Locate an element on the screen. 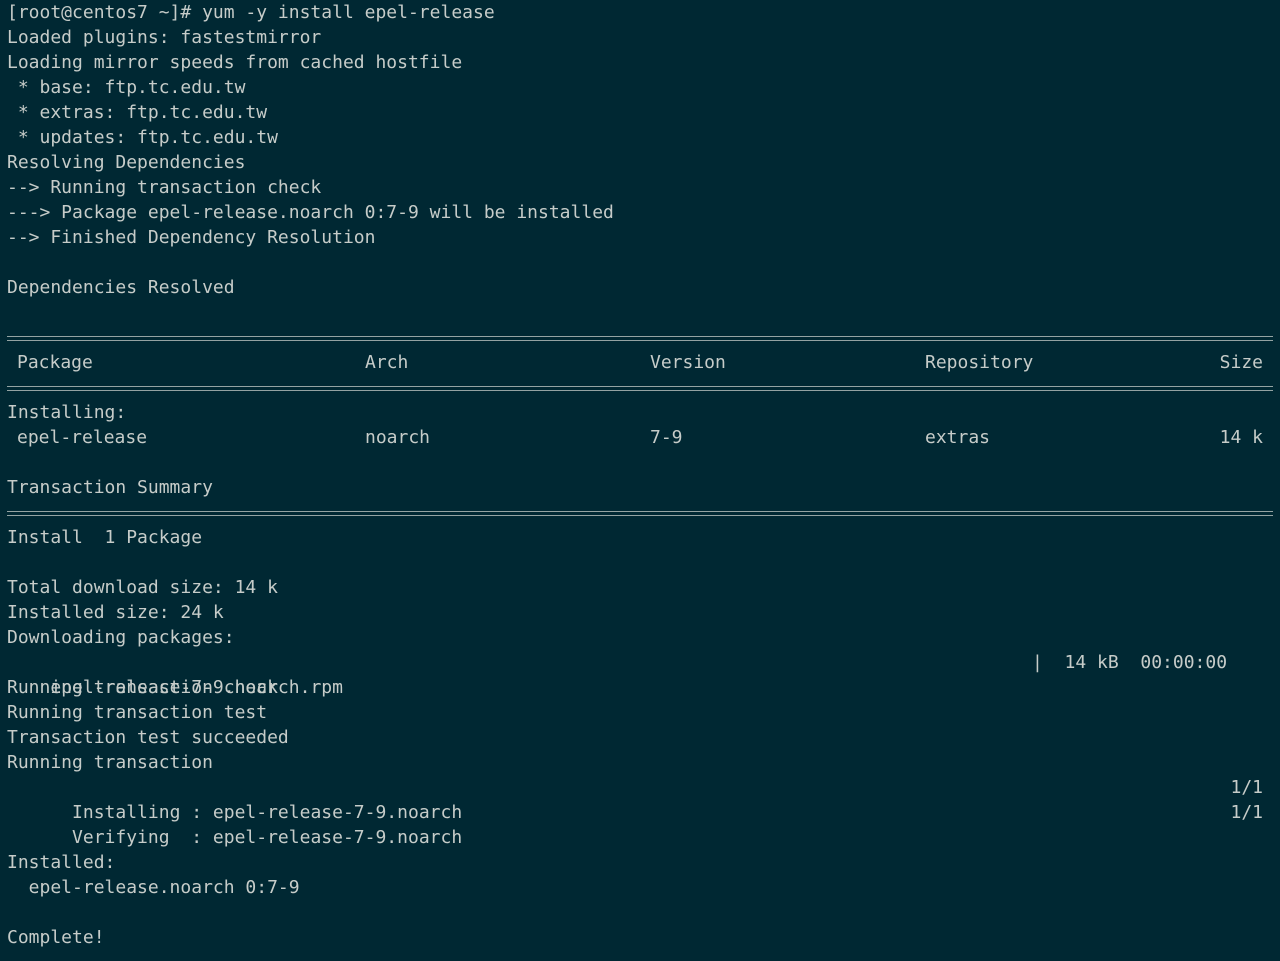 This screenshot has height=961, width=1280. installed-label: Installed: is located at coordinates (61, 862).